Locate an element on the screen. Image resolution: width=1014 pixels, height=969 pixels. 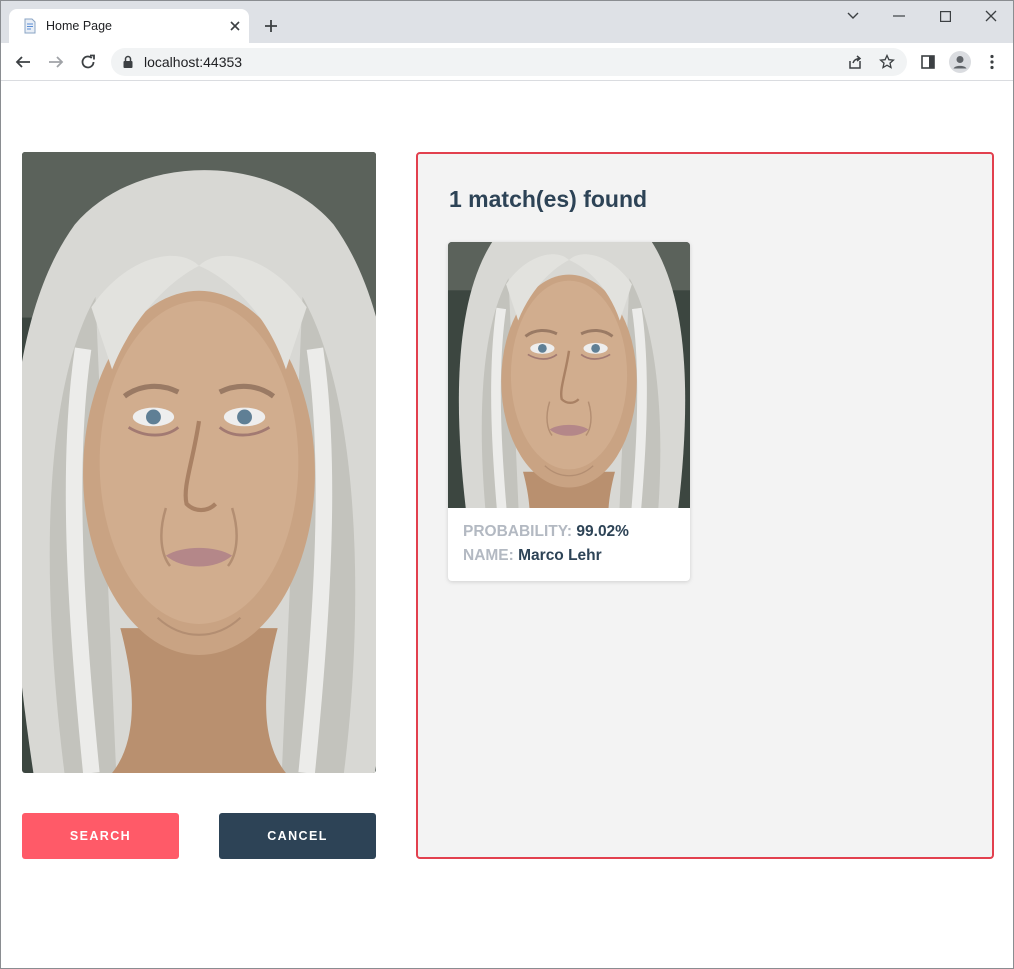
match-photo is located at coordinates (569, 375).